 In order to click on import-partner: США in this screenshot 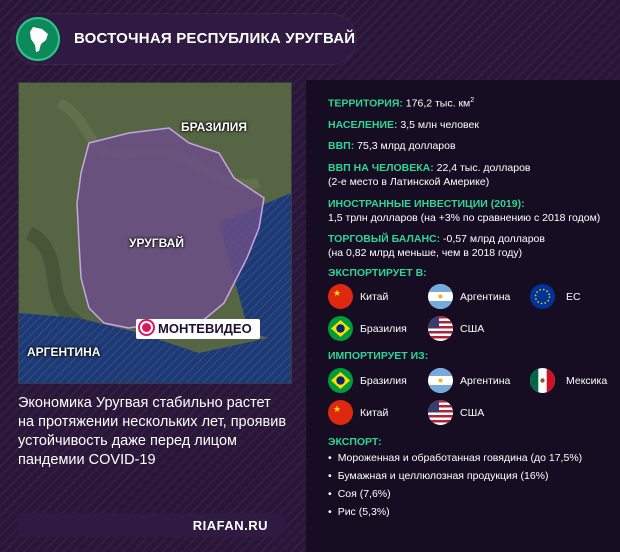, I will do `click(472, 413)`.